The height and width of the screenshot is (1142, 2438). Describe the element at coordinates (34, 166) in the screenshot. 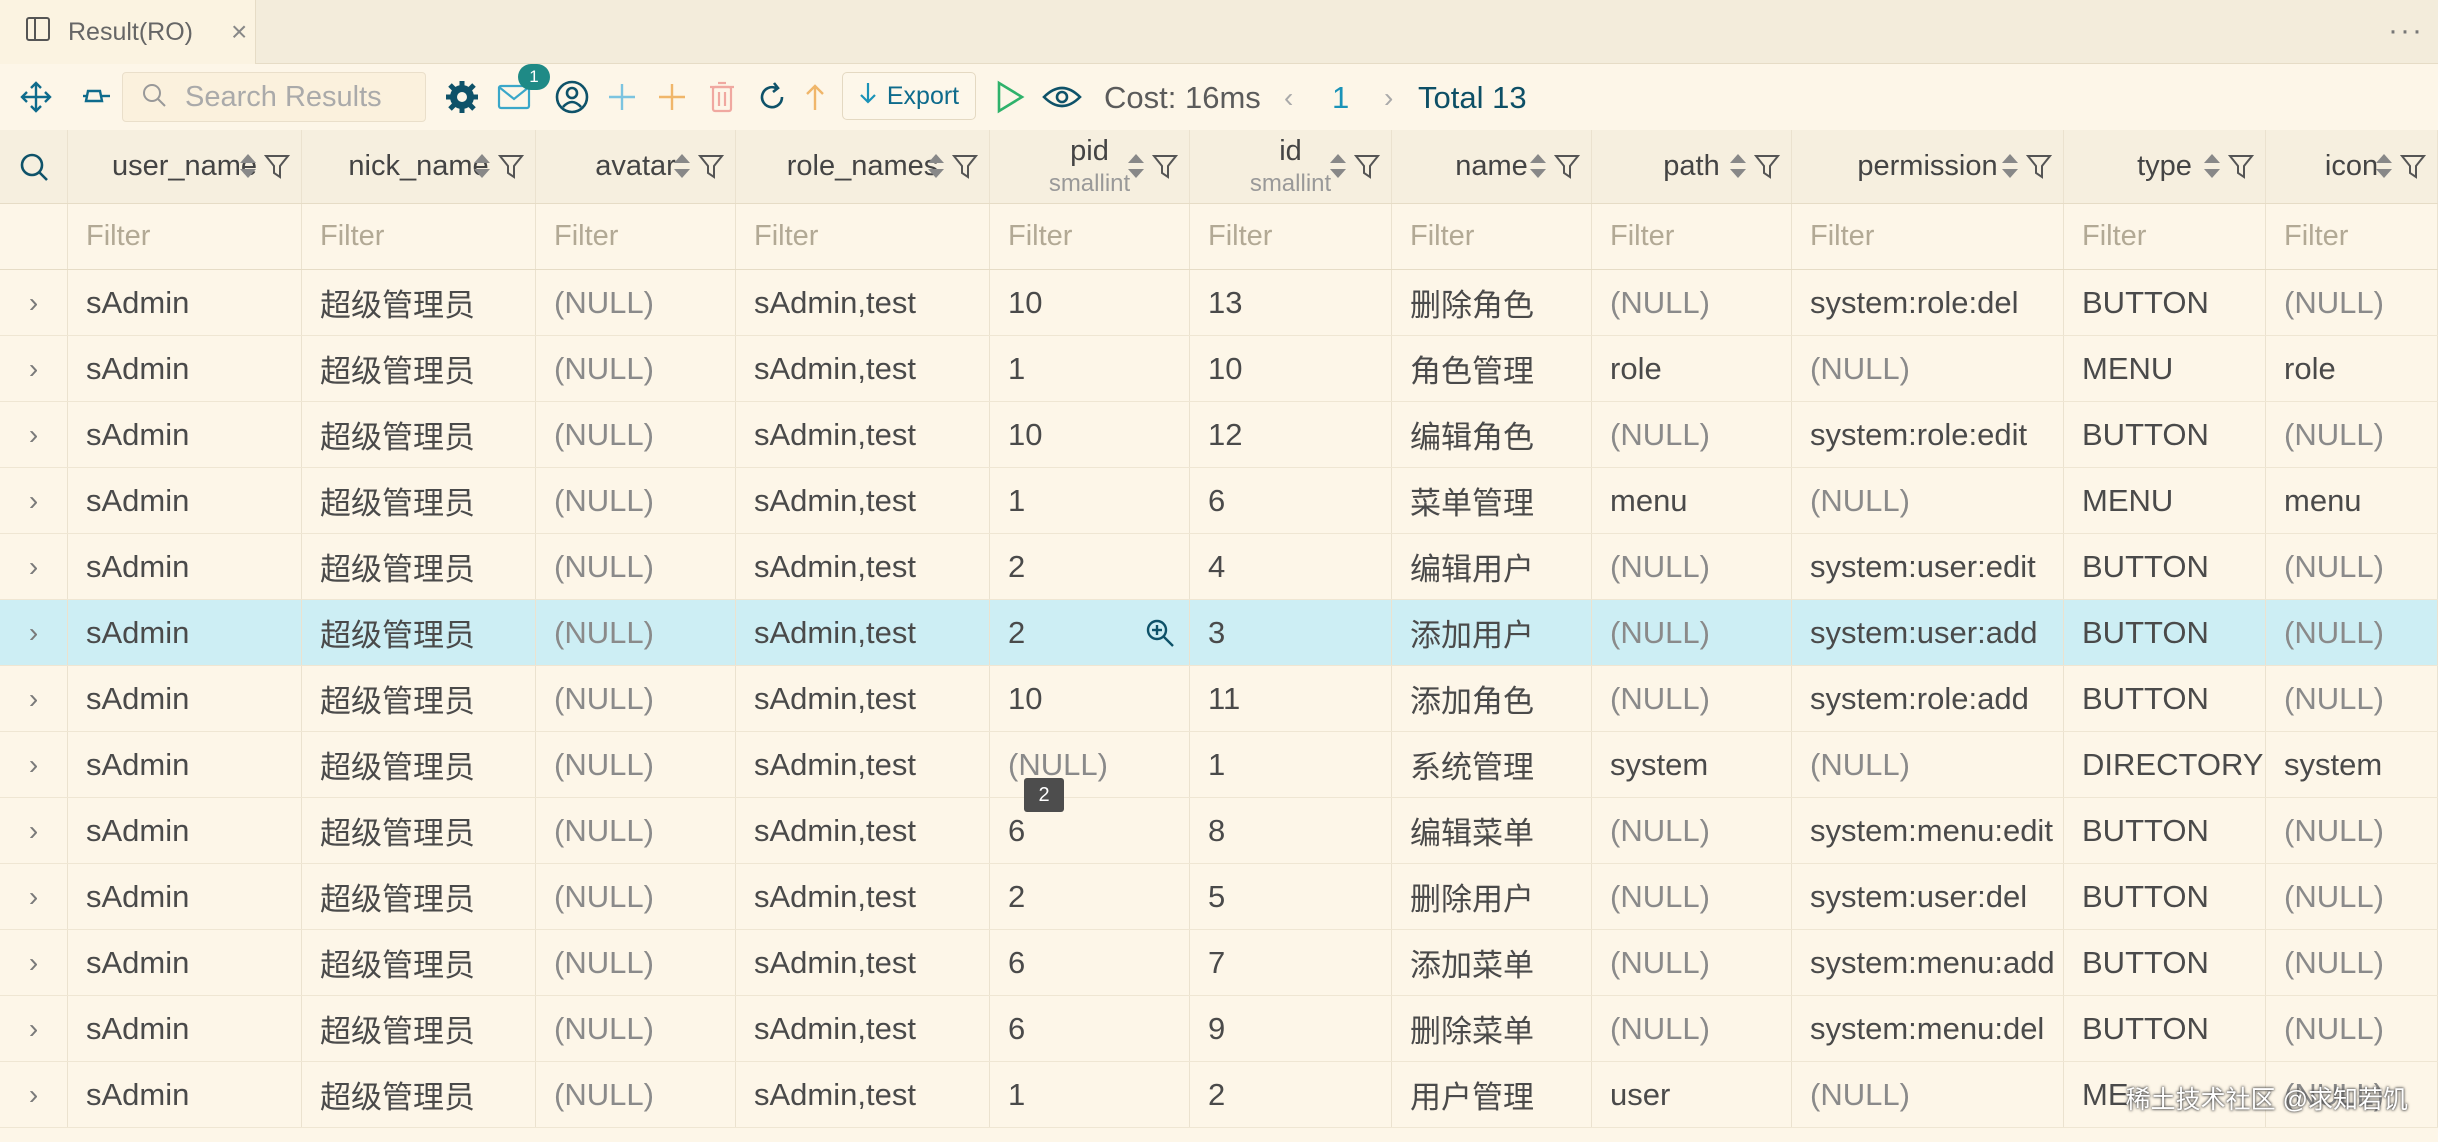

I see `search-column-icon` at that location.